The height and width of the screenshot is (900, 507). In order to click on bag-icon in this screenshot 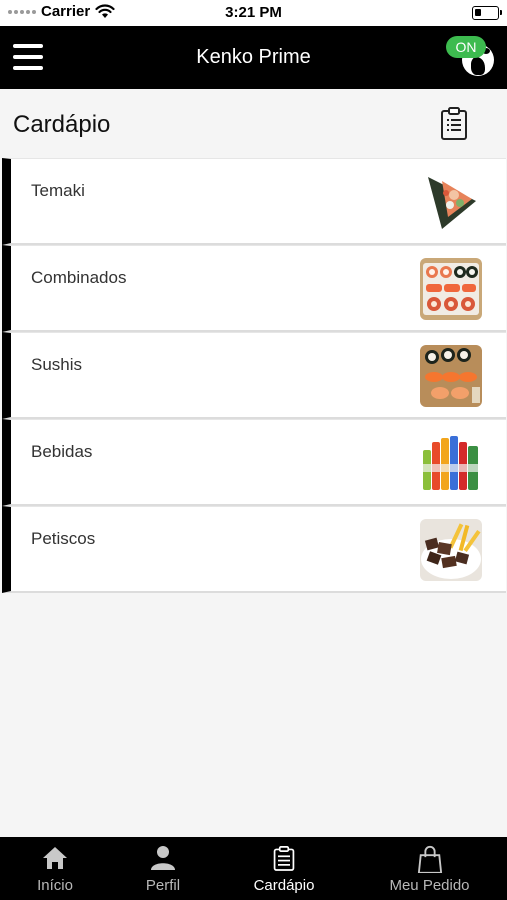, I will do `click(429, 859)`.